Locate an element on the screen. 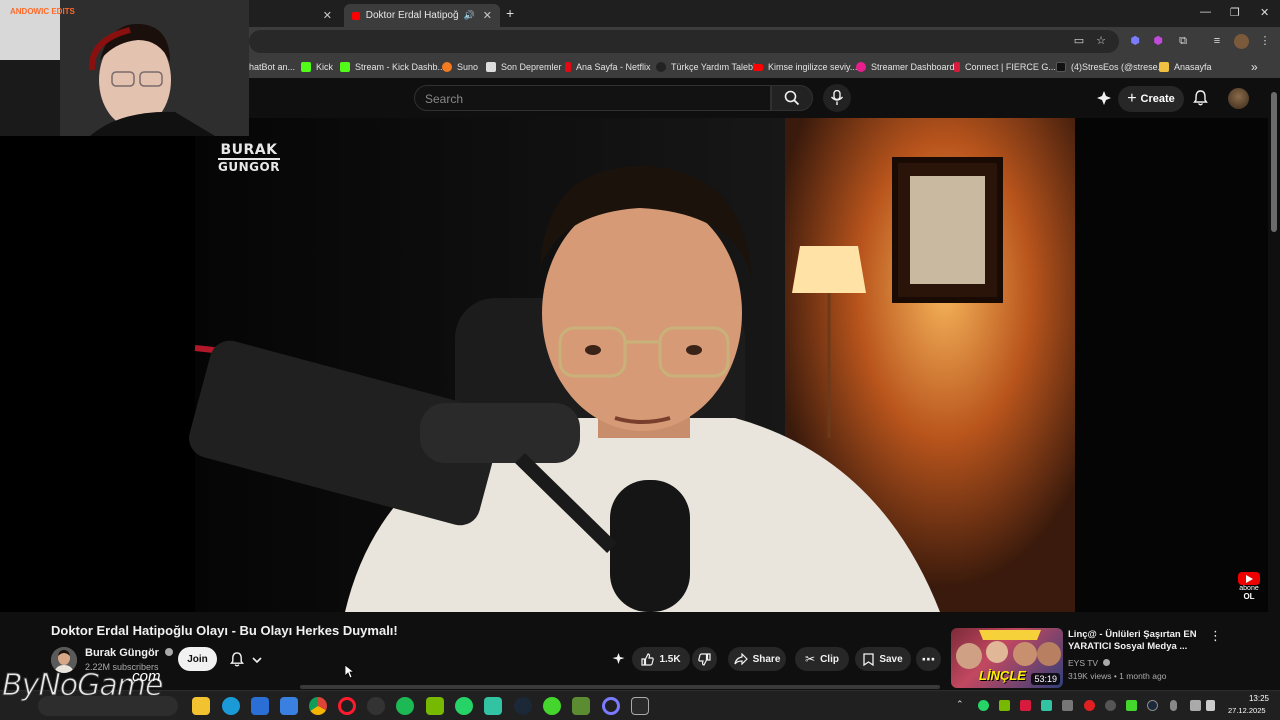 The image size is (1280, 720). opera-icon is located at coordinates (347, 706).